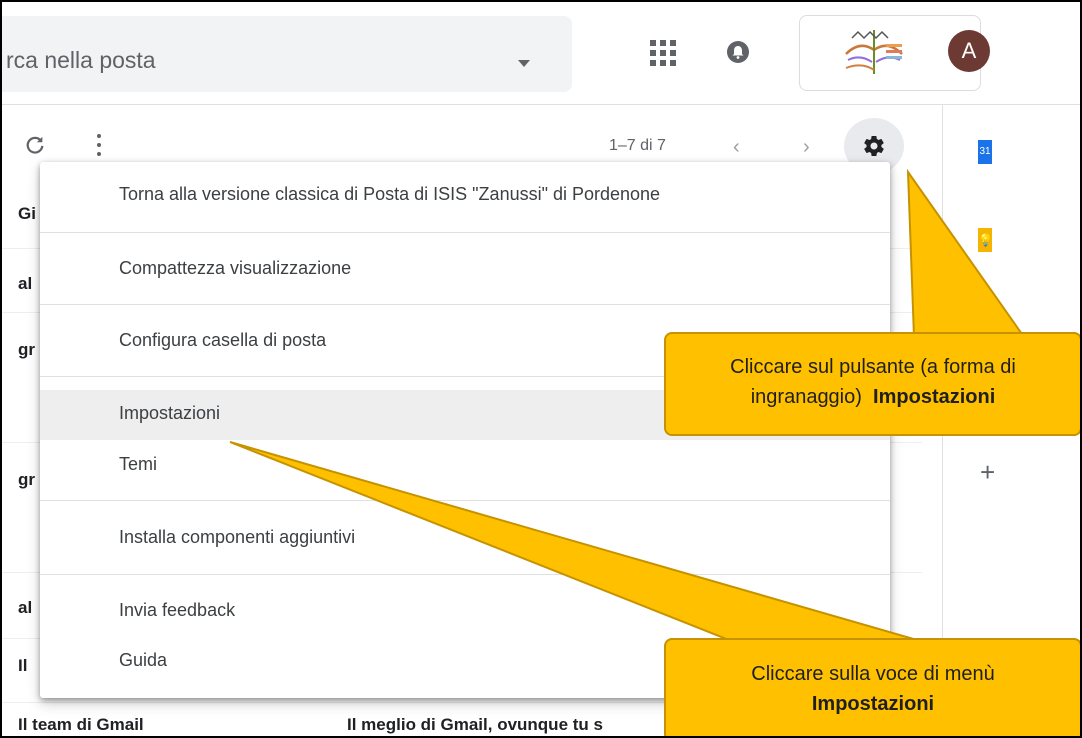 The height and width of the screenshot is (738, 1082). What do you see at coordinates (806, 397) in the screenshot?
I see `gear-callout-text: ingranaggio)` at bounding box center [806, 397].